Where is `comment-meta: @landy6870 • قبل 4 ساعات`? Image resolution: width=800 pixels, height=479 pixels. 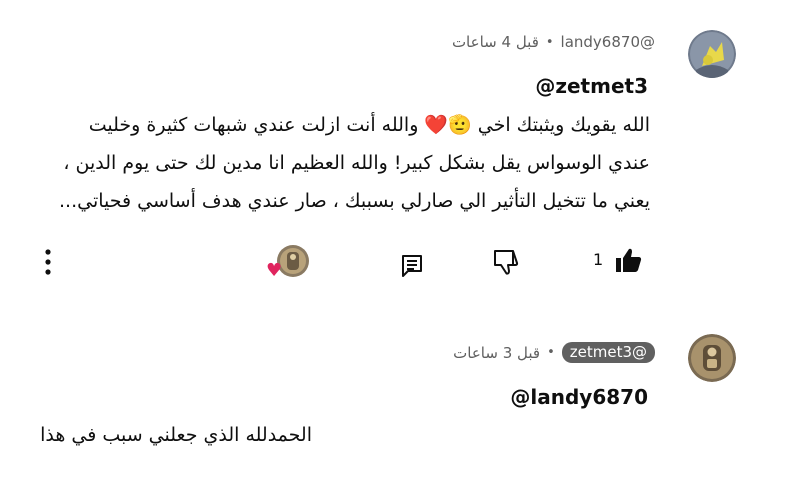 comment-meta: @landy6870 • قبل 4 ساعات is located at coordinates (553, 42).